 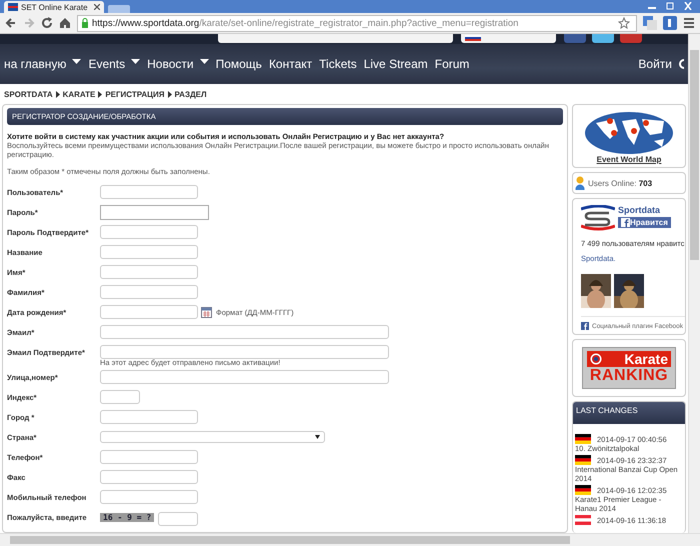 I want to click on breadcrumb-link: РЕГИСТРАЦИЯ, so click(x=135, y=94).